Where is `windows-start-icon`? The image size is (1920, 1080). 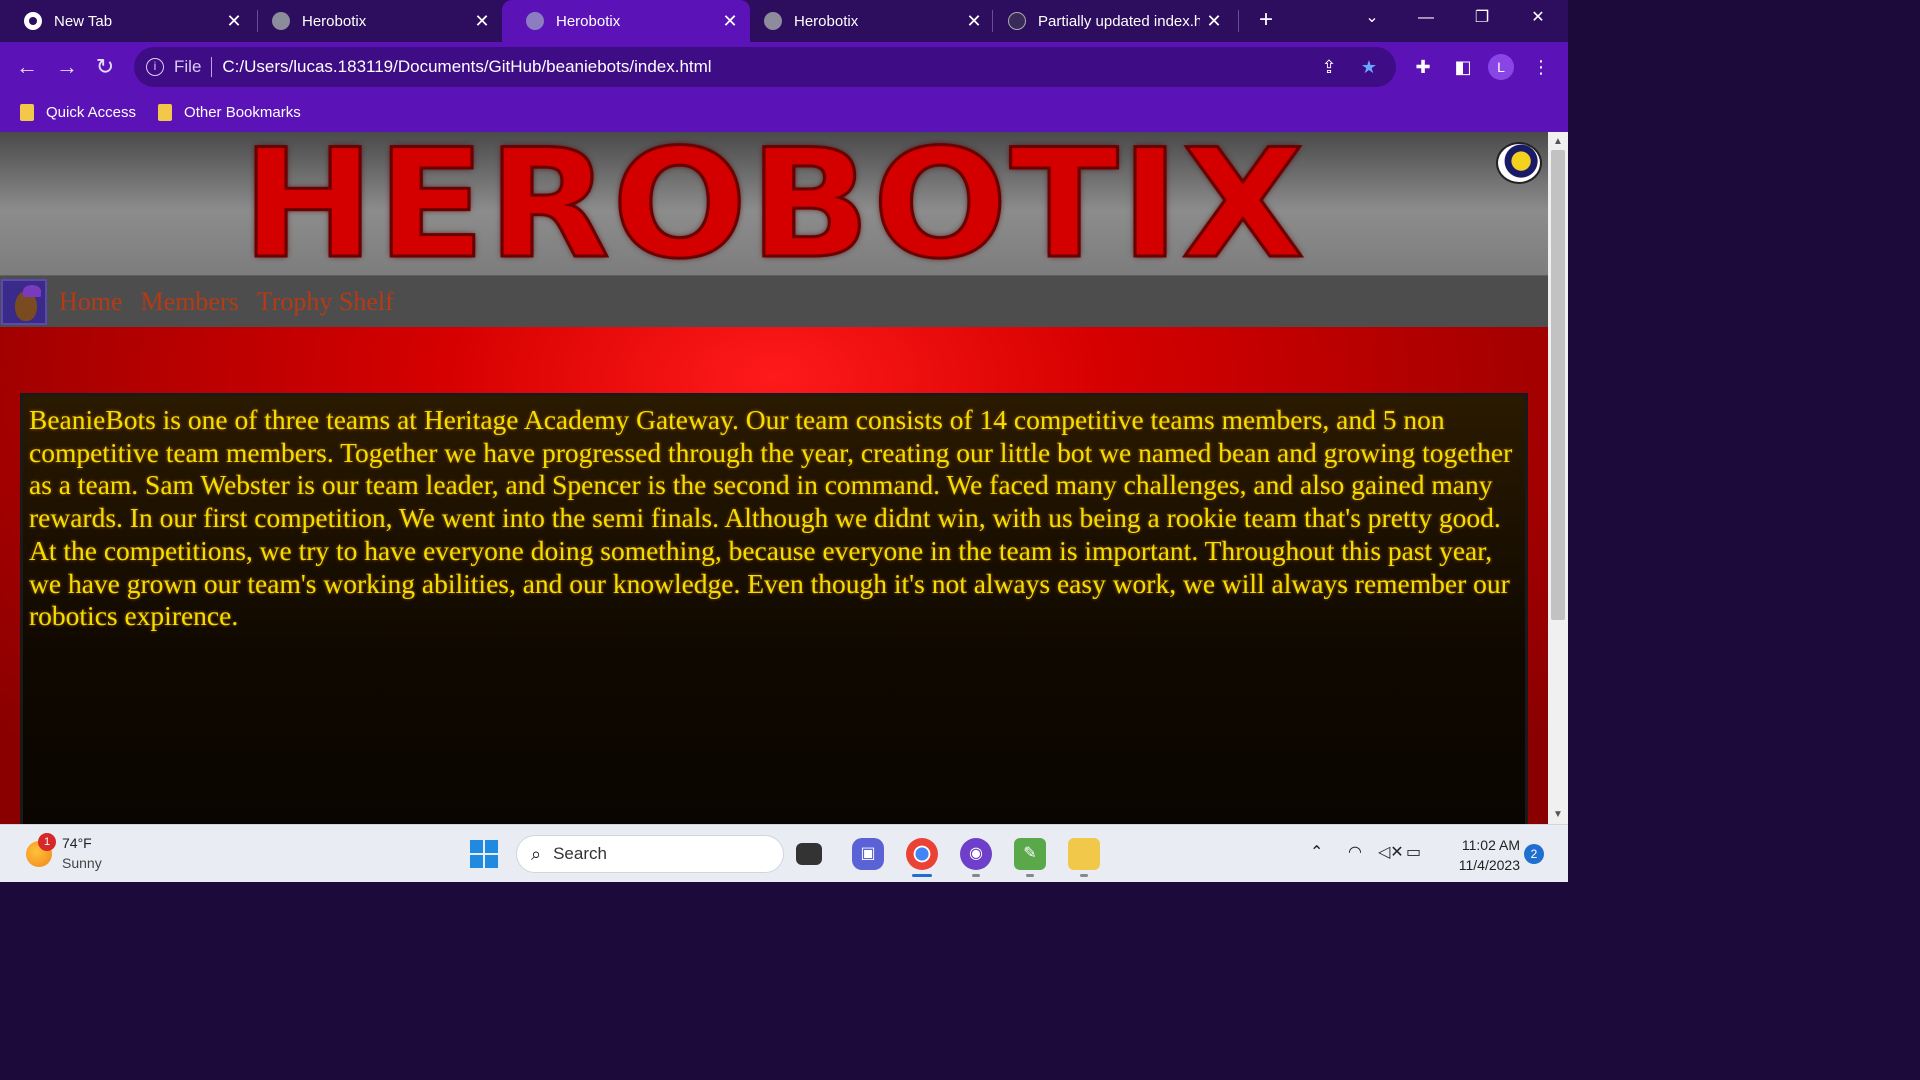 windows-start-icon is located at coordinates (484, 854).